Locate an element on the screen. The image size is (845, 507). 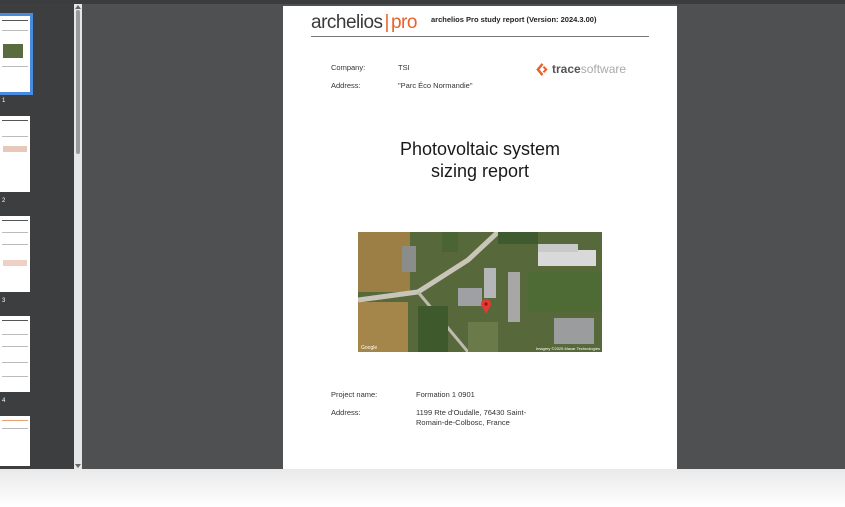
page-title-line-2: sizing report is located at coordinates (480, 171).